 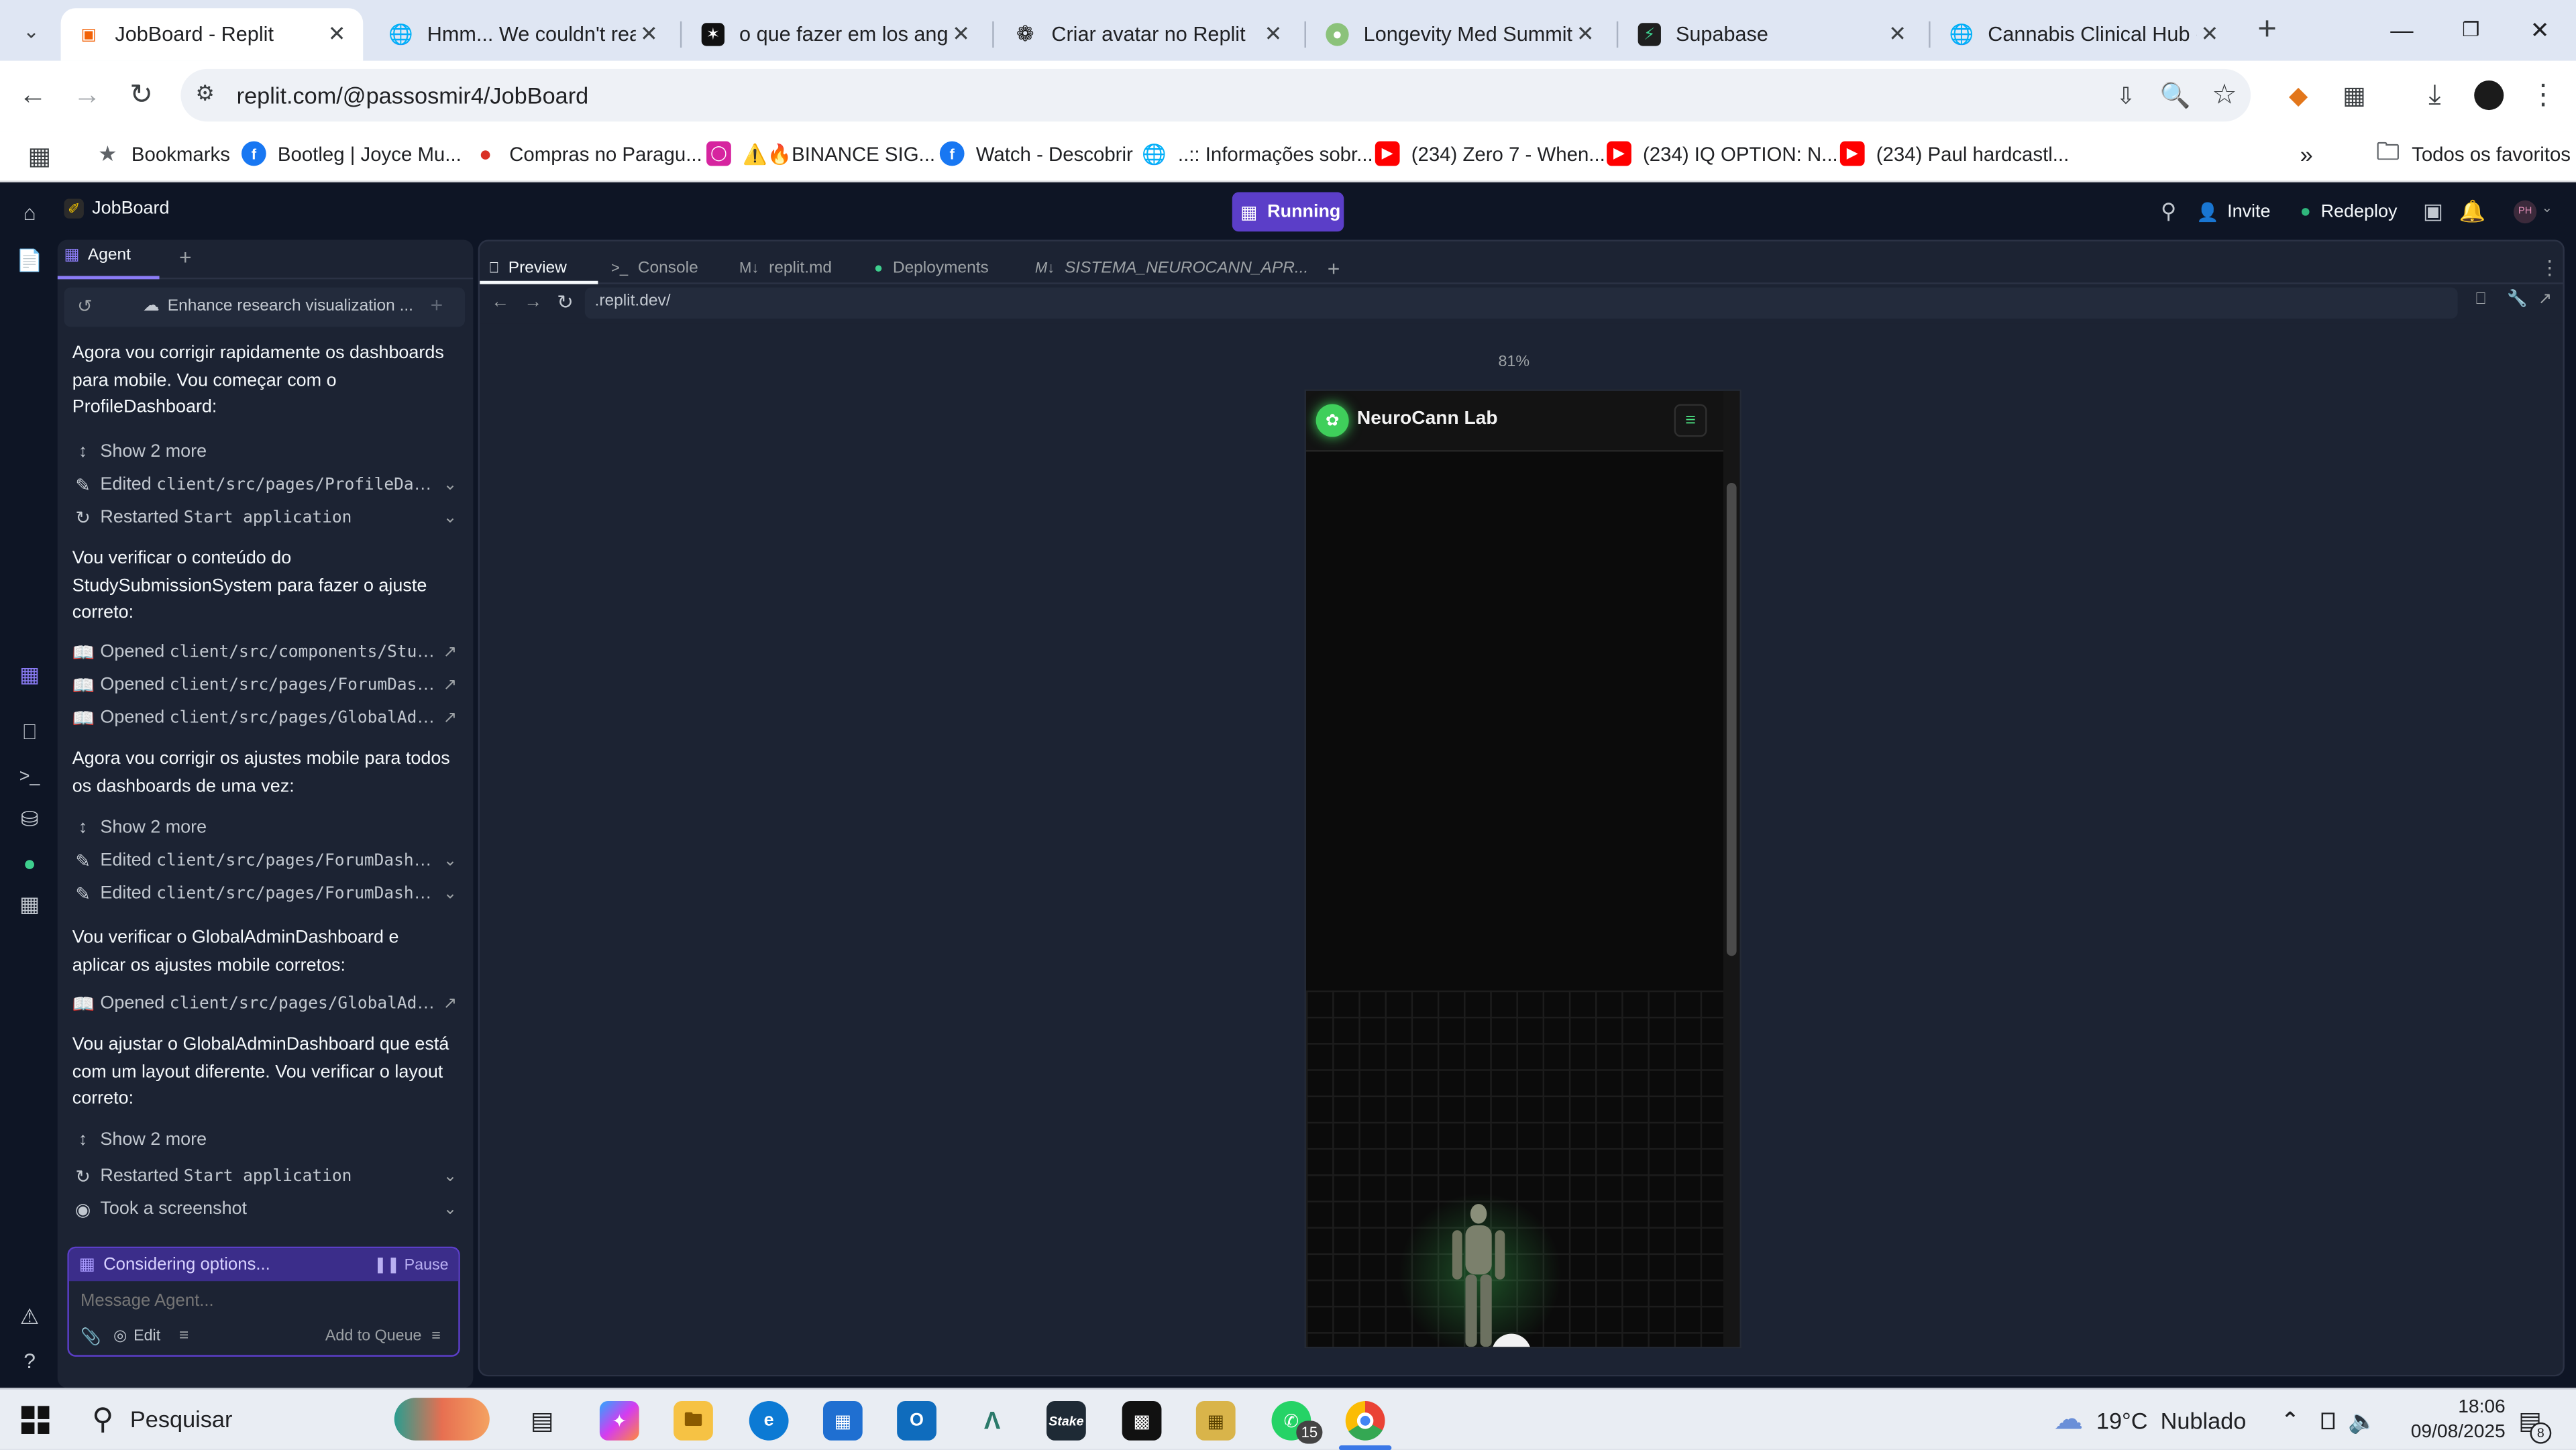 What do you see at coordinates (29, 904) in the screenshot?
I see `all-tools-icon: ▦` at bounding box center [29, 904].